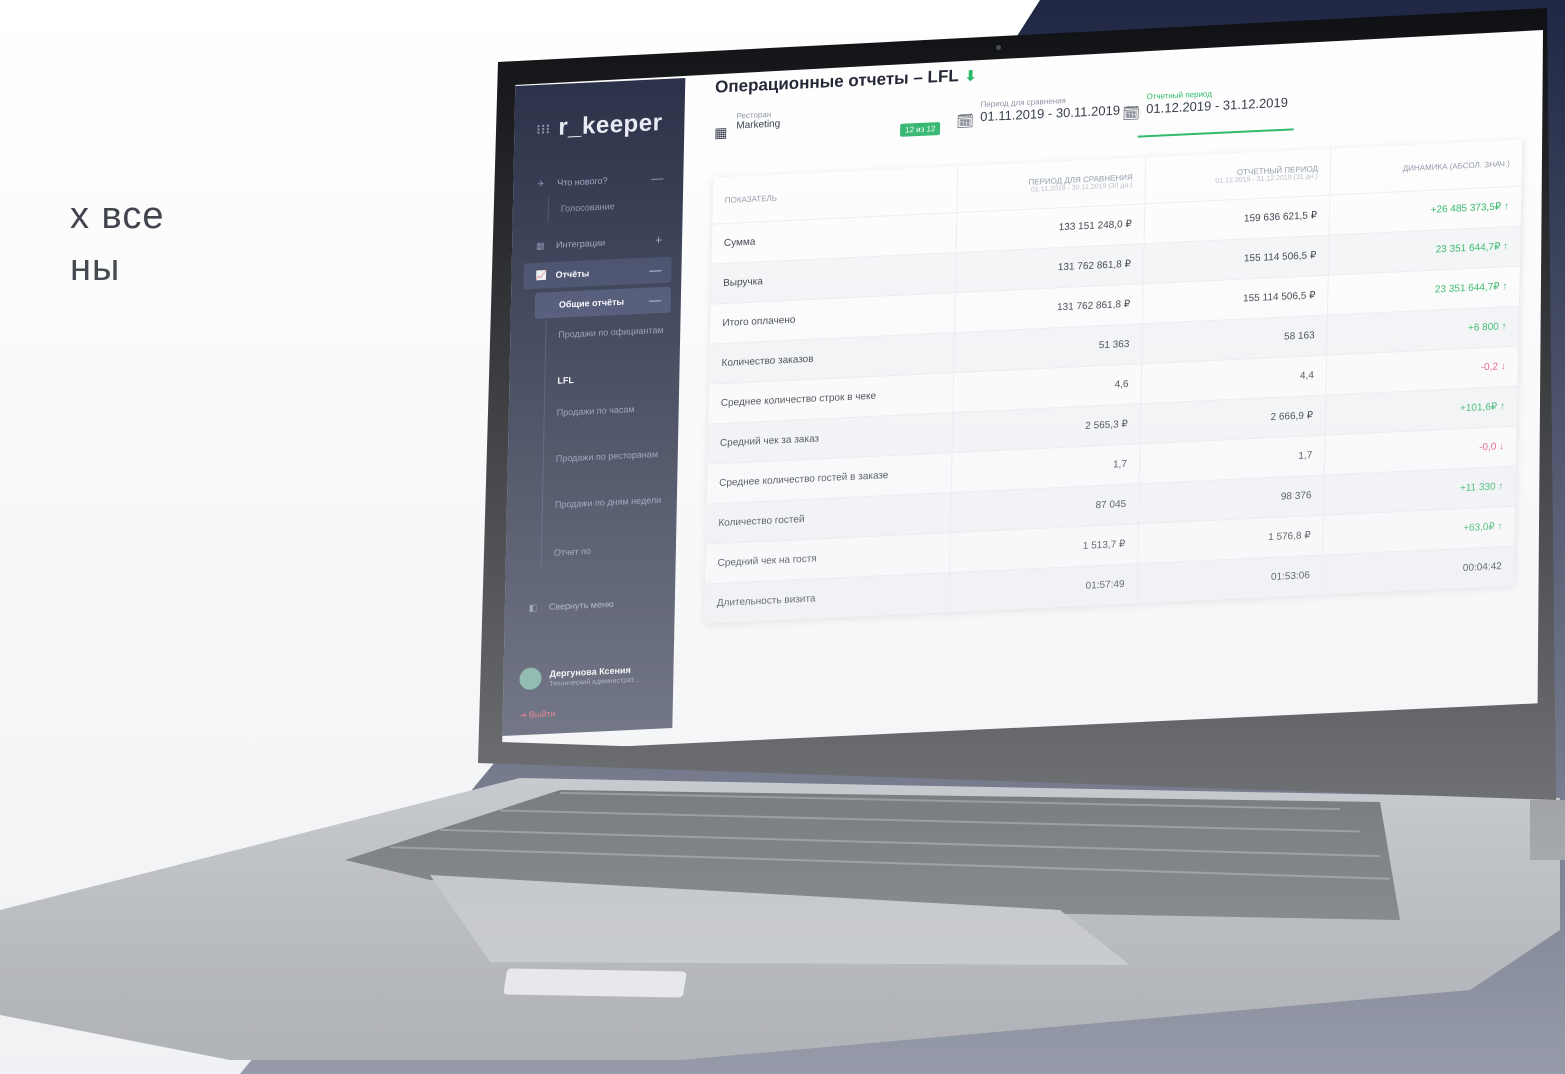  What do you see at coordinates (721, 132) in the screenshot?
I see `table-icon: ▦` at bounding box center [721, 132].